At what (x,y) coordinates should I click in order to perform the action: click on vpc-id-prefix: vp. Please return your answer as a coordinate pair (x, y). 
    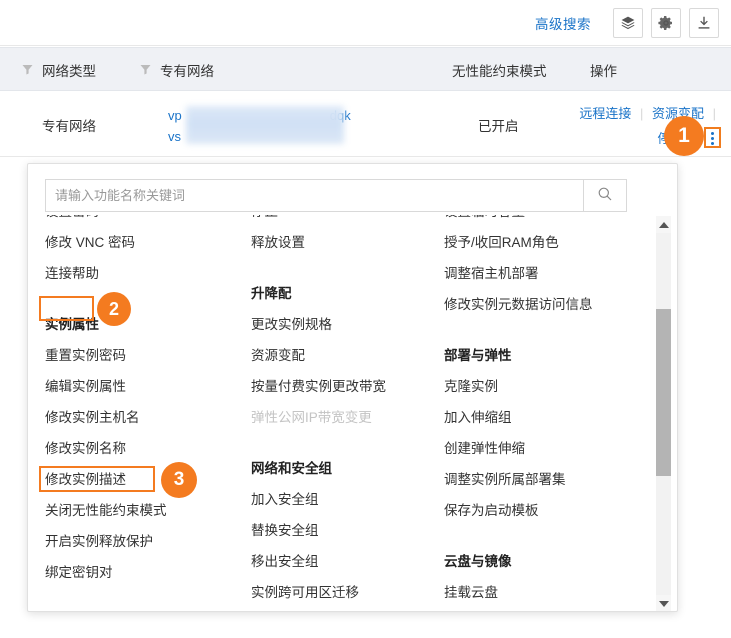
    Looking at the image, I should click on (175, 115).